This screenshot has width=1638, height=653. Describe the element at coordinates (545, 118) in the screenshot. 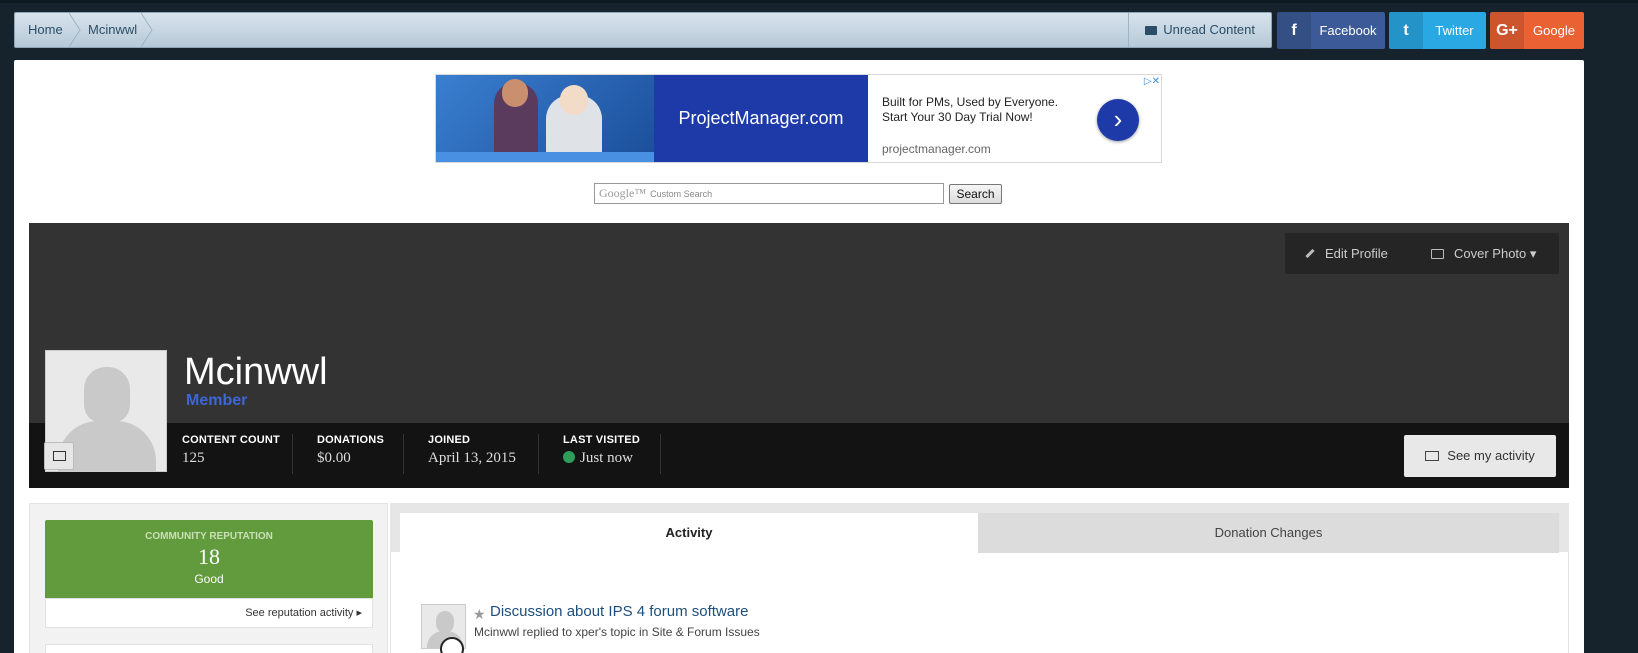

I see `ad-photo` at that location.